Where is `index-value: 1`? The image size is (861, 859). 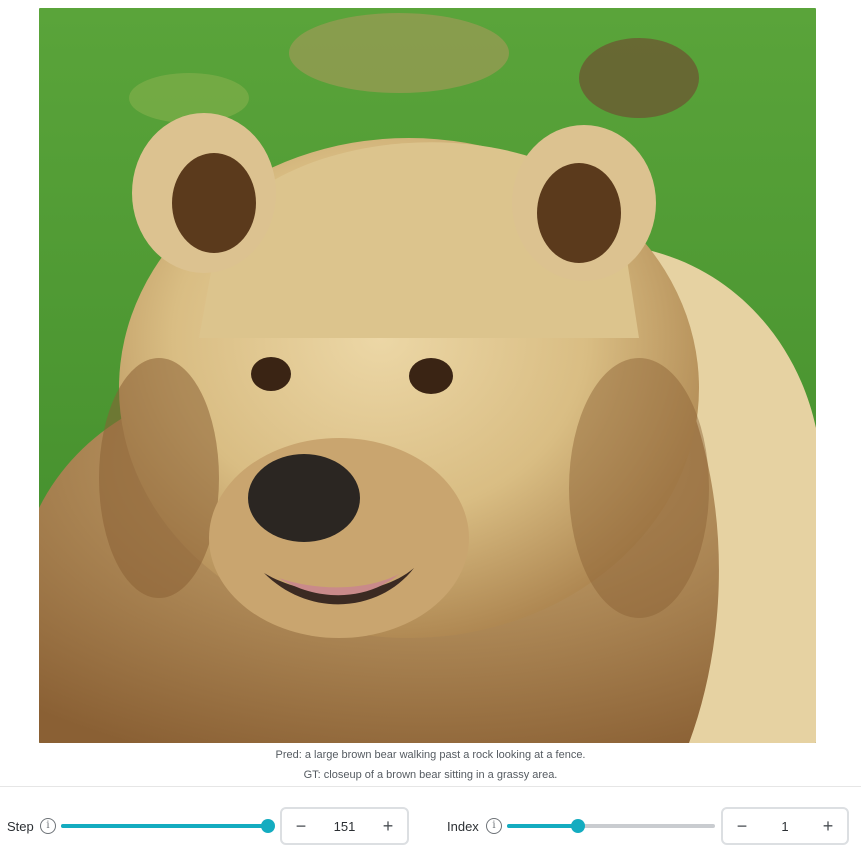
index-value: 1 is located at coordinates (785, 826).